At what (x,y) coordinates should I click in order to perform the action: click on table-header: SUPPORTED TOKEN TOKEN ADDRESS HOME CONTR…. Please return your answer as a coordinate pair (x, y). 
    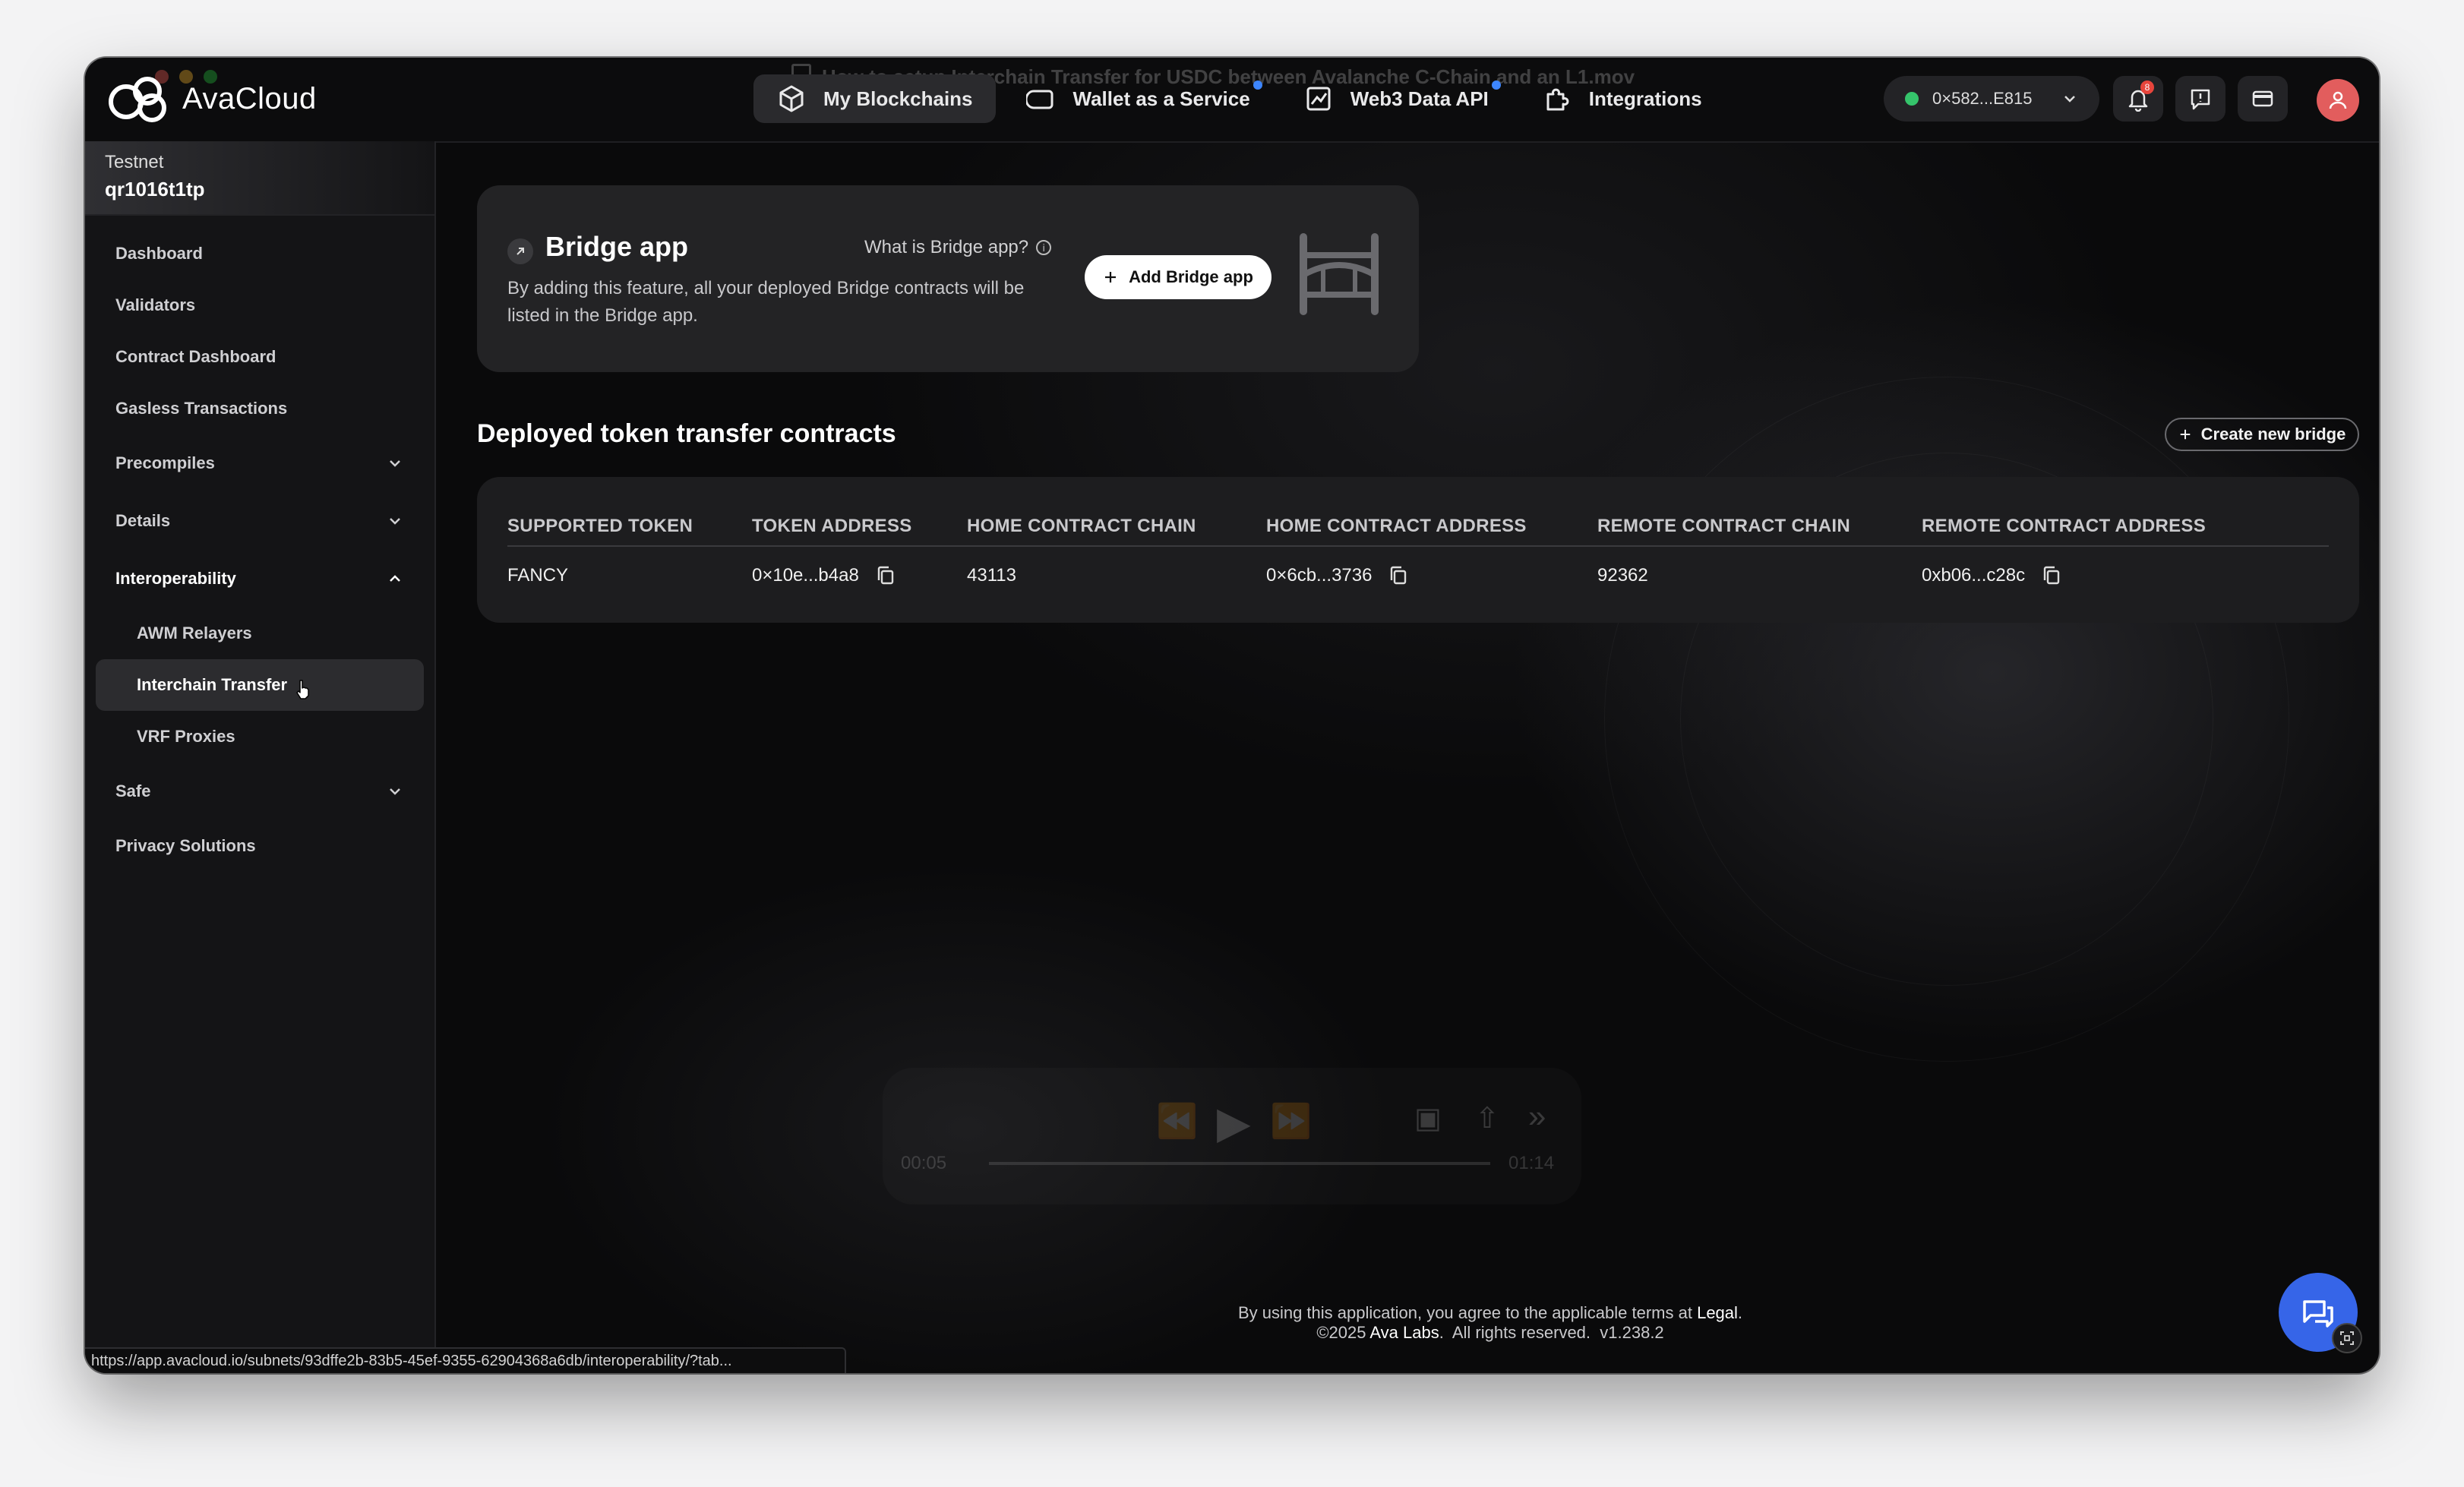
    Looking at the image, I should click on (1418, 527).